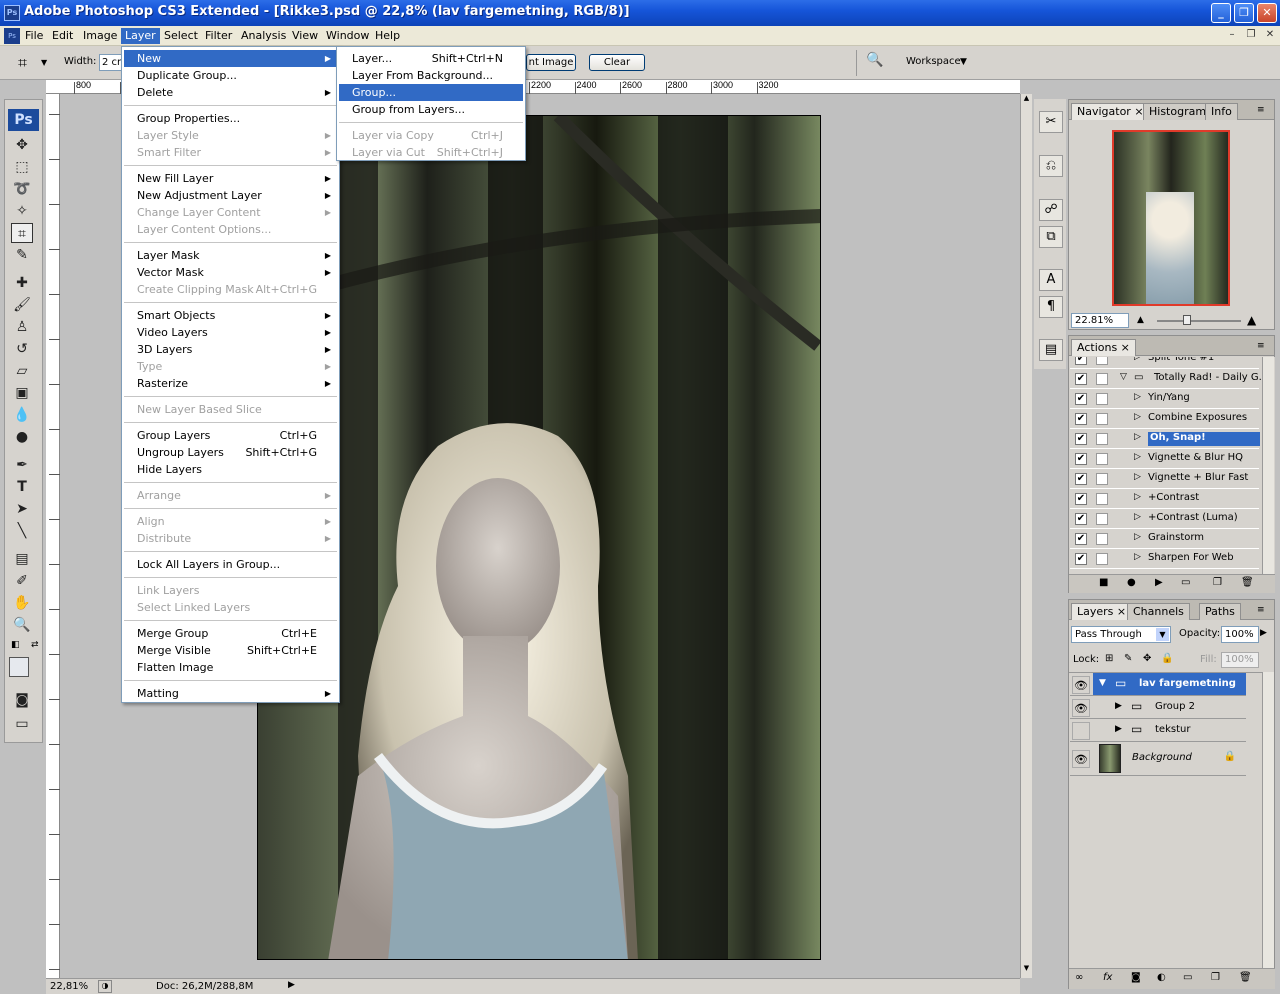  What do you see at coordinates (1164, 459) in the screenshot?
I see `action-row: ✔ ▷ Vignette & Blur HQ` at bounding box center [1164, 459].